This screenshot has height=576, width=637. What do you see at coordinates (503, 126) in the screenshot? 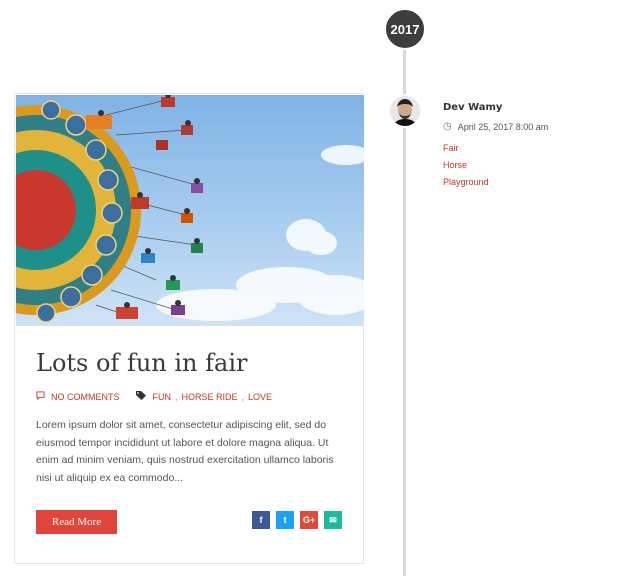
I see `post-date-text: April 25, 2017 8:00 am` at bounding box center [503, 126].